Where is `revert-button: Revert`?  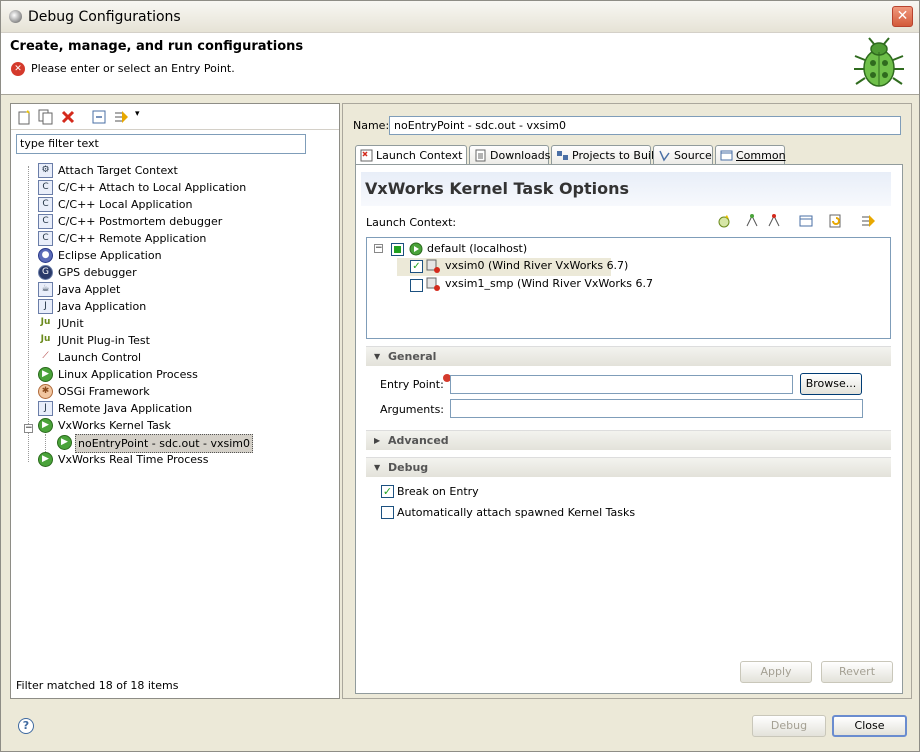 revert-button: Revert is located at coordinates (857, 672).